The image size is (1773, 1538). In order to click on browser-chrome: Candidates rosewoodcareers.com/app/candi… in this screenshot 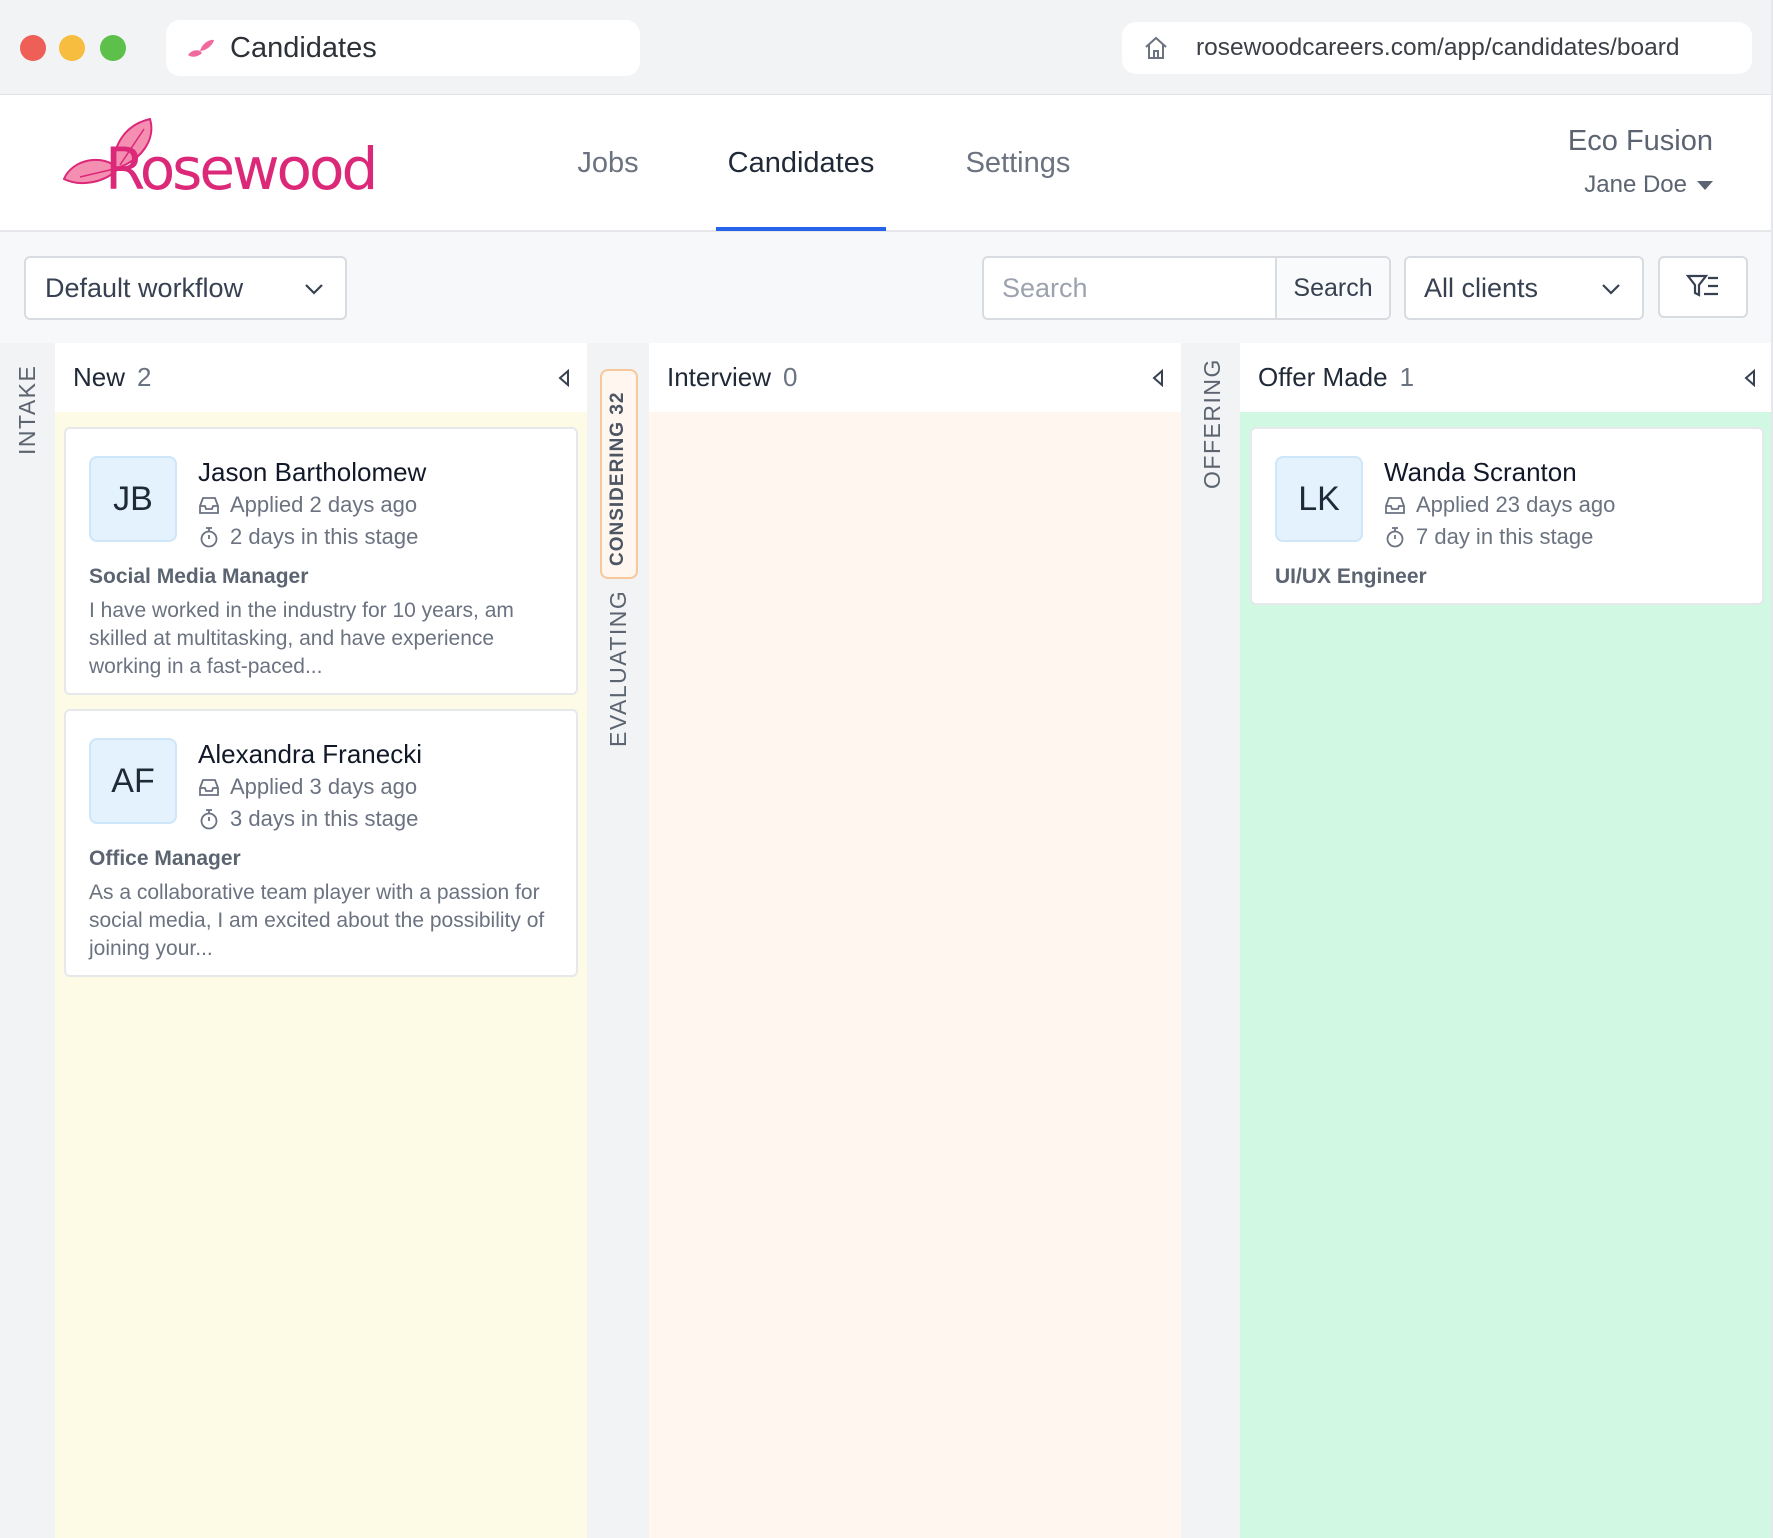, I will do `click(885, 47)`.